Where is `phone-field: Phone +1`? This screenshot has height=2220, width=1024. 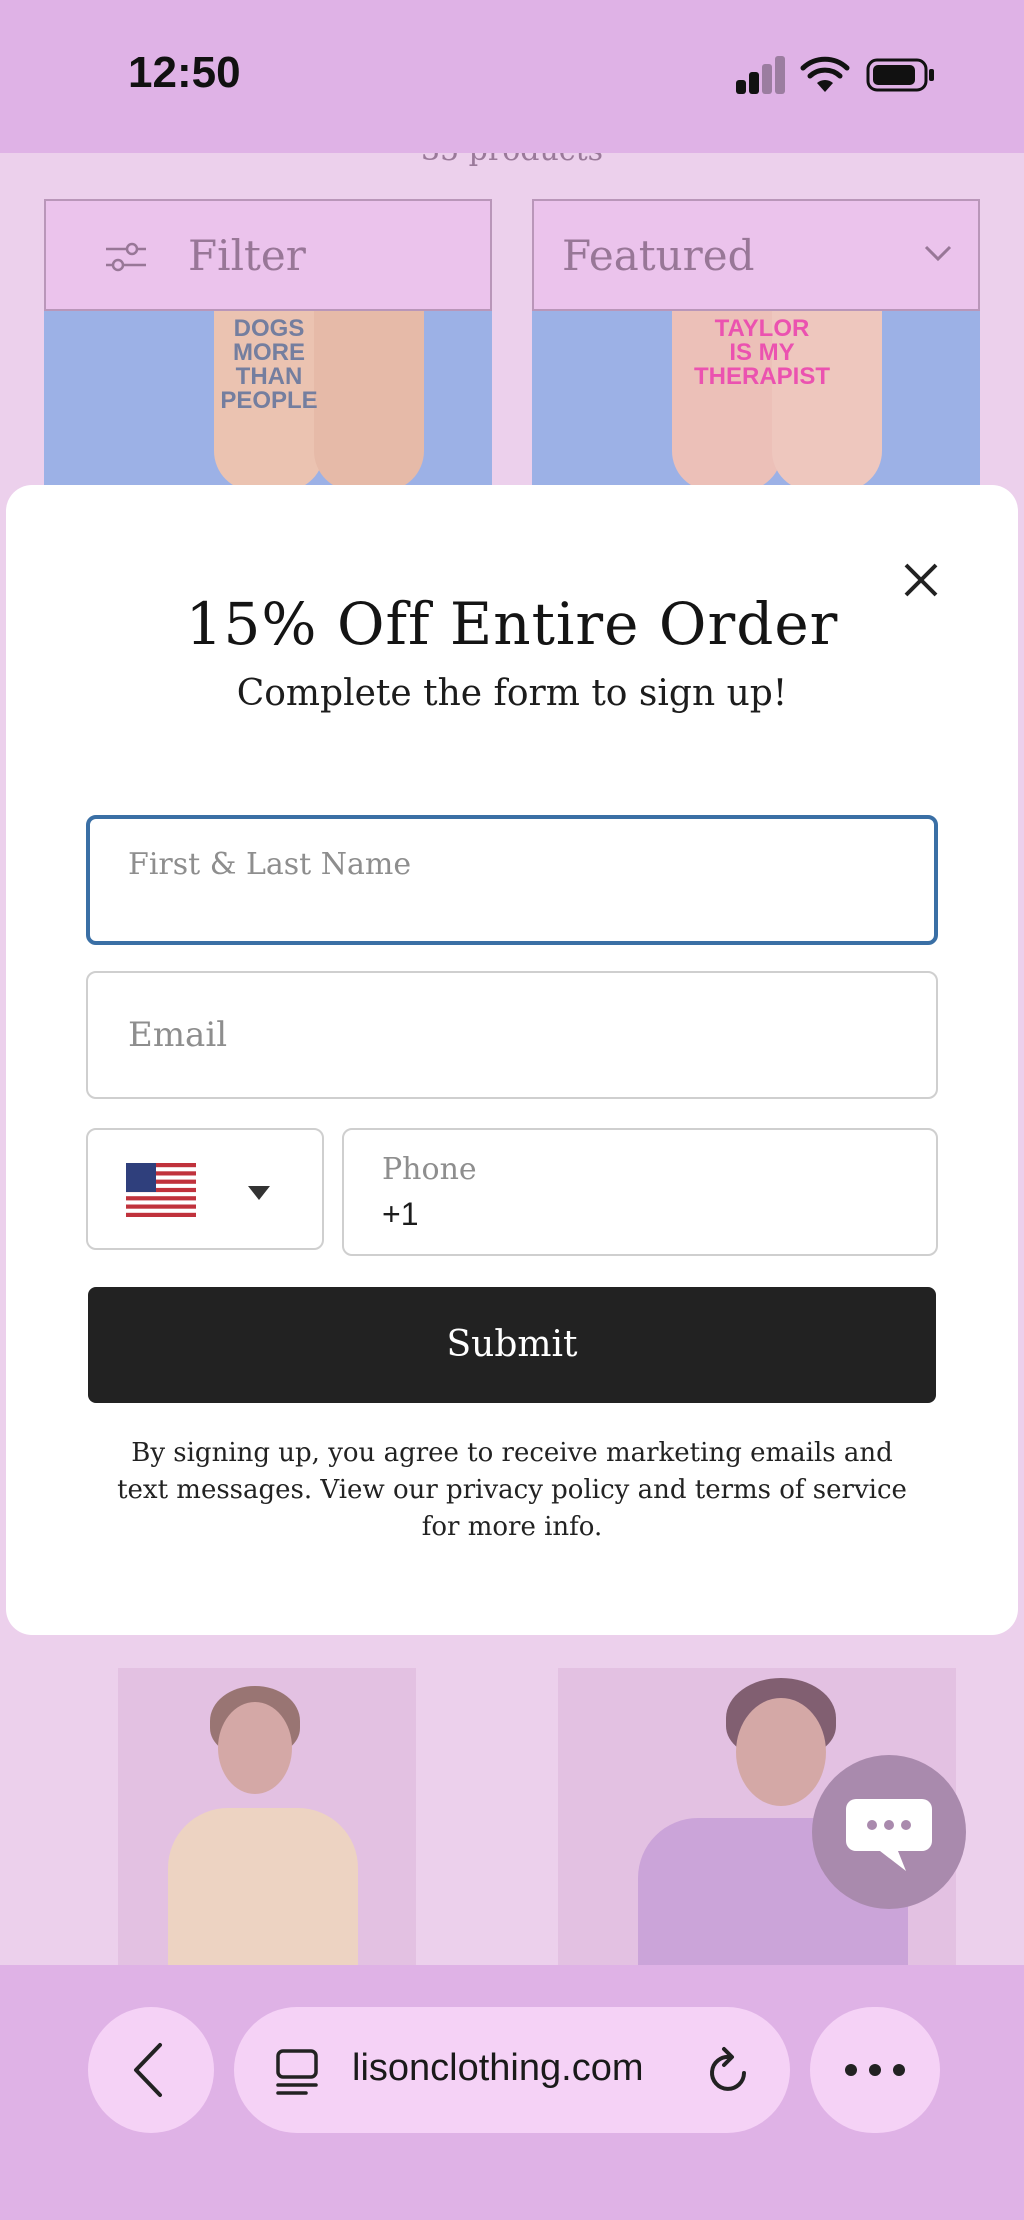
phone-field: Phone +1 is located at coordinates (640, 1192).